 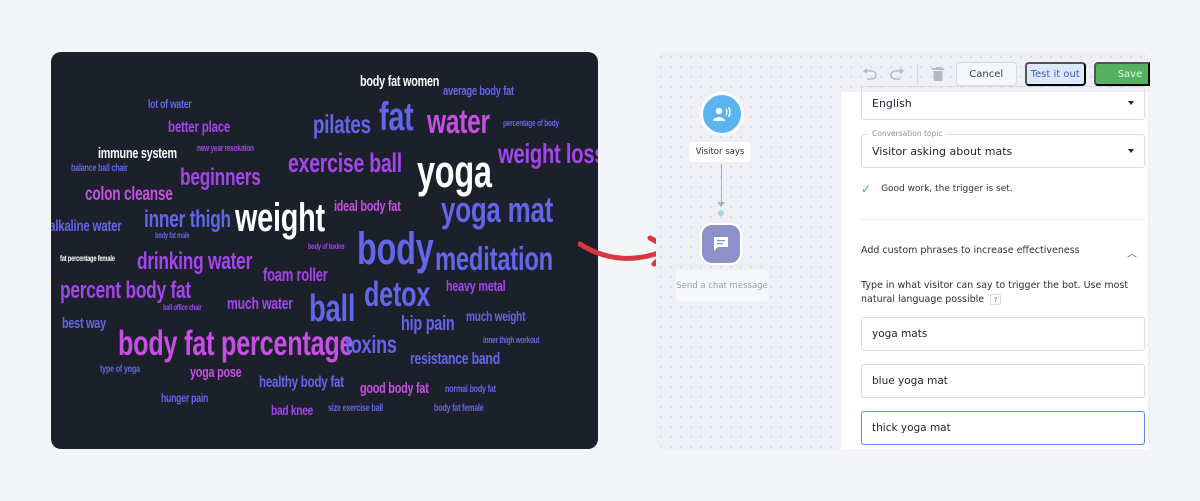 I want to click on cloud-word: body fat female, so click(x=459, y=408).